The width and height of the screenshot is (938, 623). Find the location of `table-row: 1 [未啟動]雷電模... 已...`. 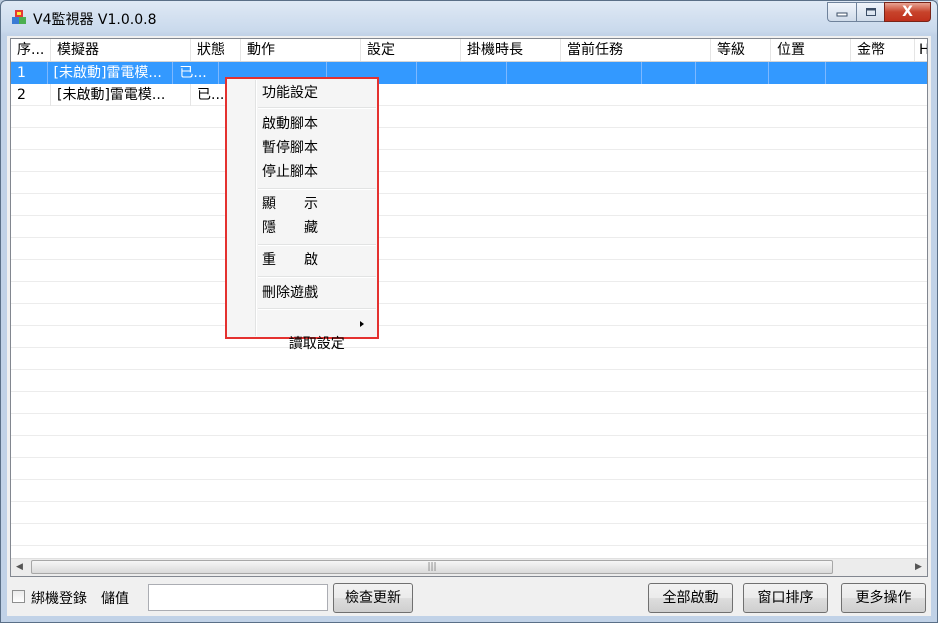

table-row: 1 [未啟動]雷電模... 已... is located at coordinates (469, 73).